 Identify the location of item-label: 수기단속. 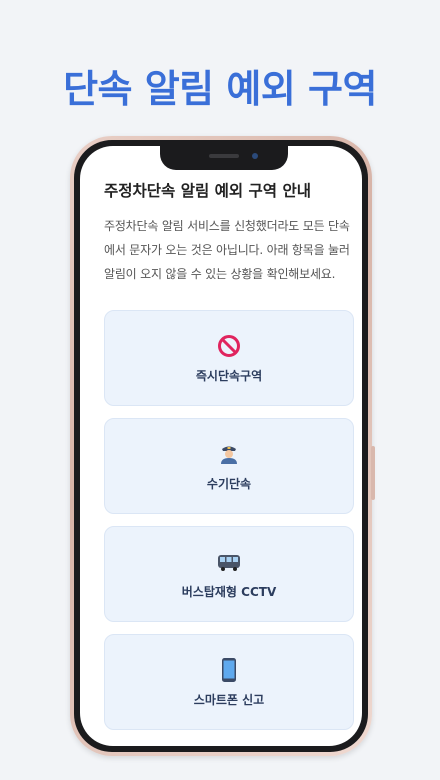
(229, 483).